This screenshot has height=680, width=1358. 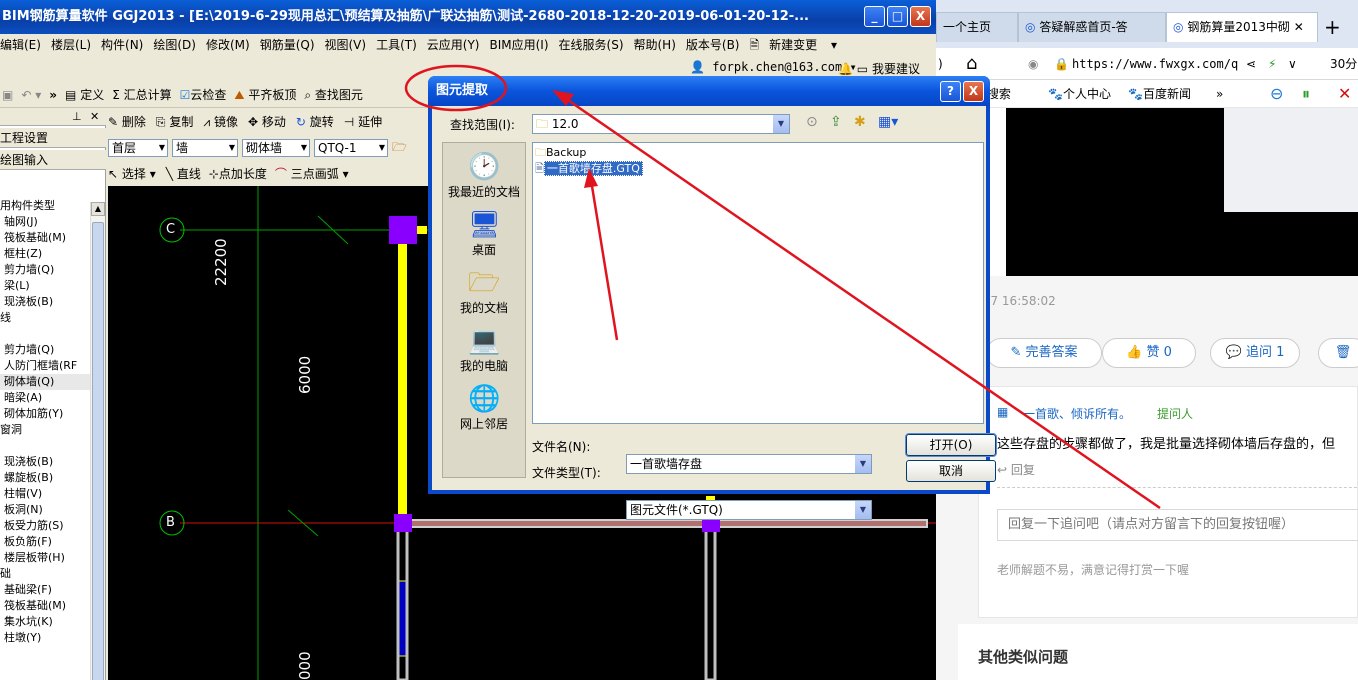 What do you see at coordinates (351, 147) in the screenshot?
I see `name-select: QTQ-1 ▼` at bounding box center [351, 147].